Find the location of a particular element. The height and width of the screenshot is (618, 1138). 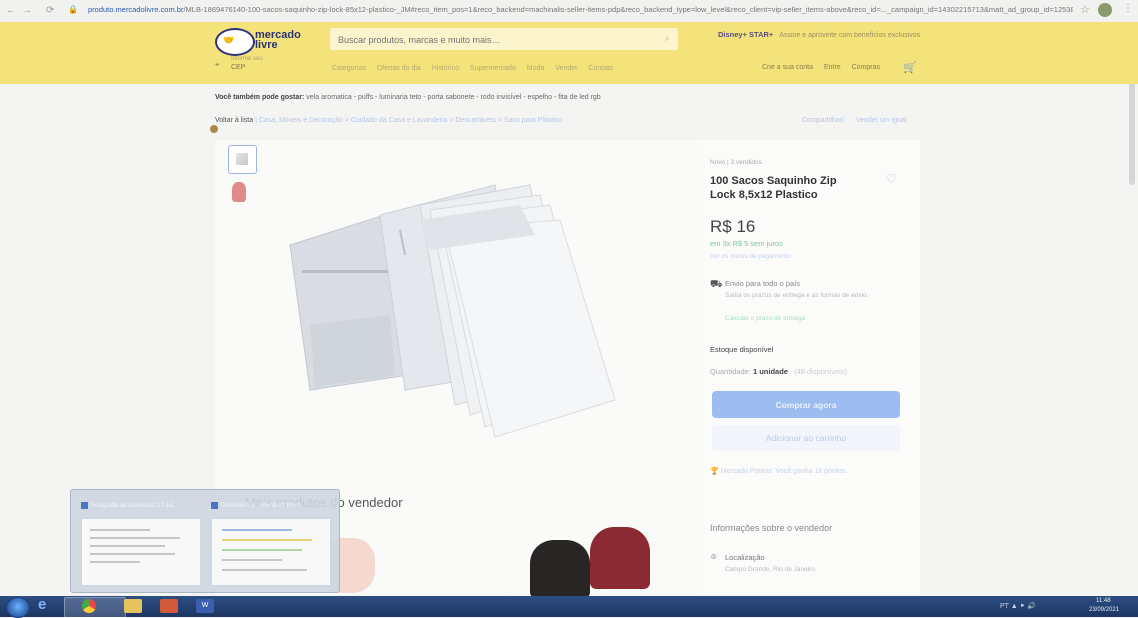

promo-brand: Disney+ STAR+ is located at coordinates (746, 34).